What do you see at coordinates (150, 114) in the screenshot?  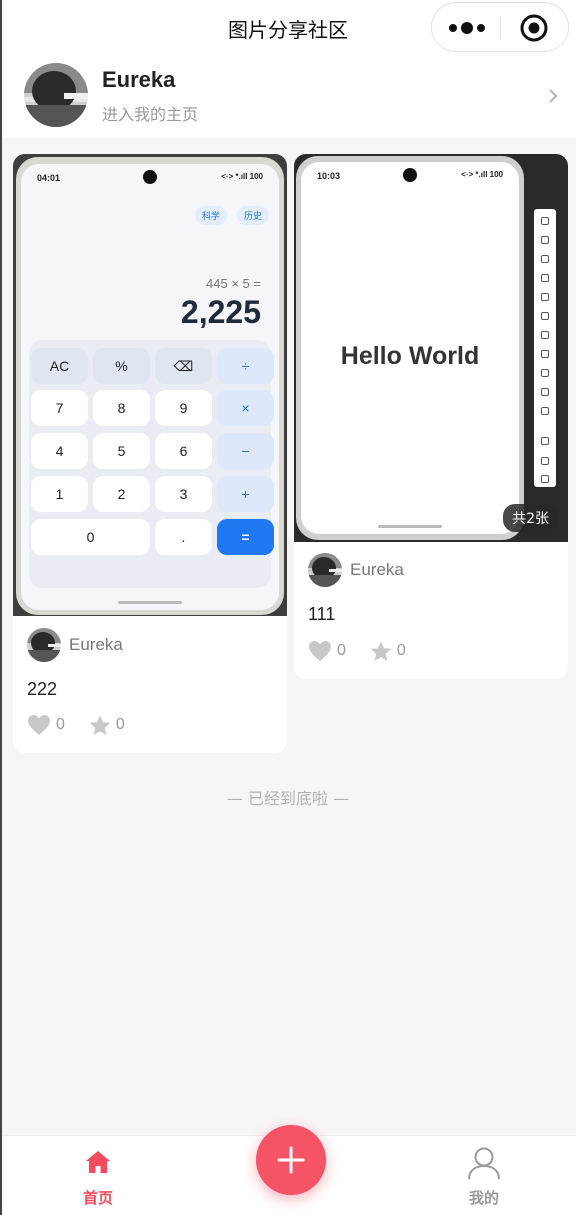 I see `profile-link-text: 进入我的主页` at bounding box center [150, 114].